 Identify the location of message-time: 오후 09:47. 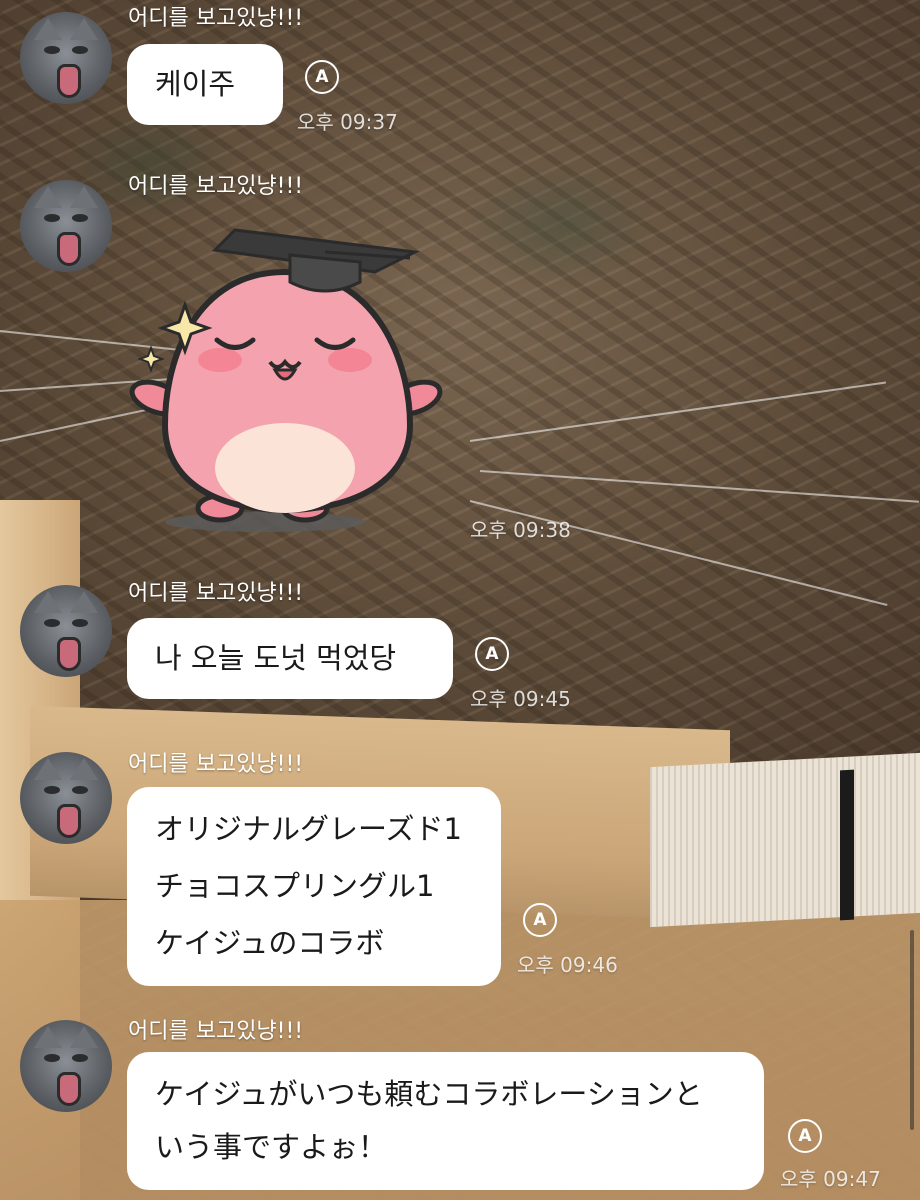
(830, 1179).